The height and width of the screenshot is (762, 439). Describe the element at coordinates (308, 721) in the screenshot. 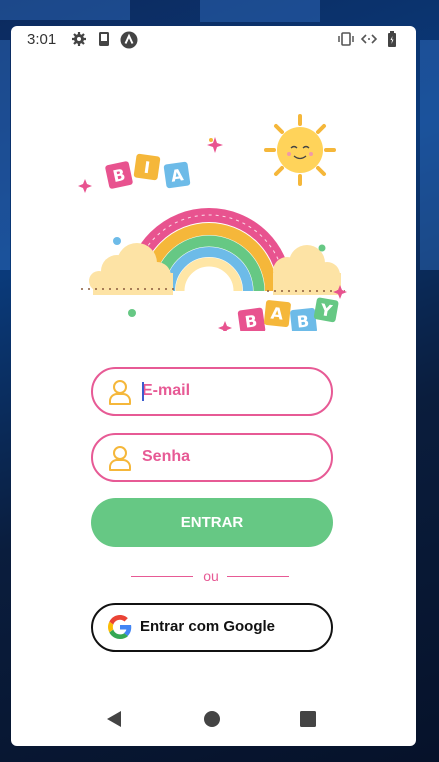

I see `recents-icon` at that location.